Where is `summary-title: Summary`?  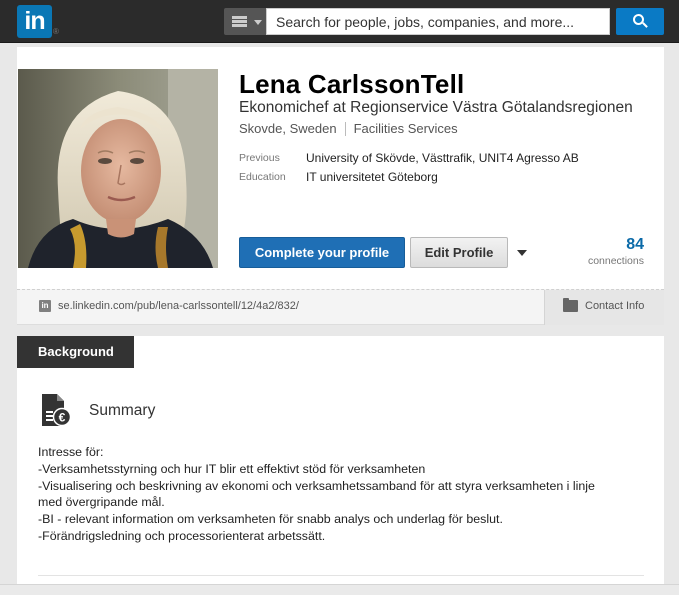
summary-title: Summary is located at coordinates (122, 410).